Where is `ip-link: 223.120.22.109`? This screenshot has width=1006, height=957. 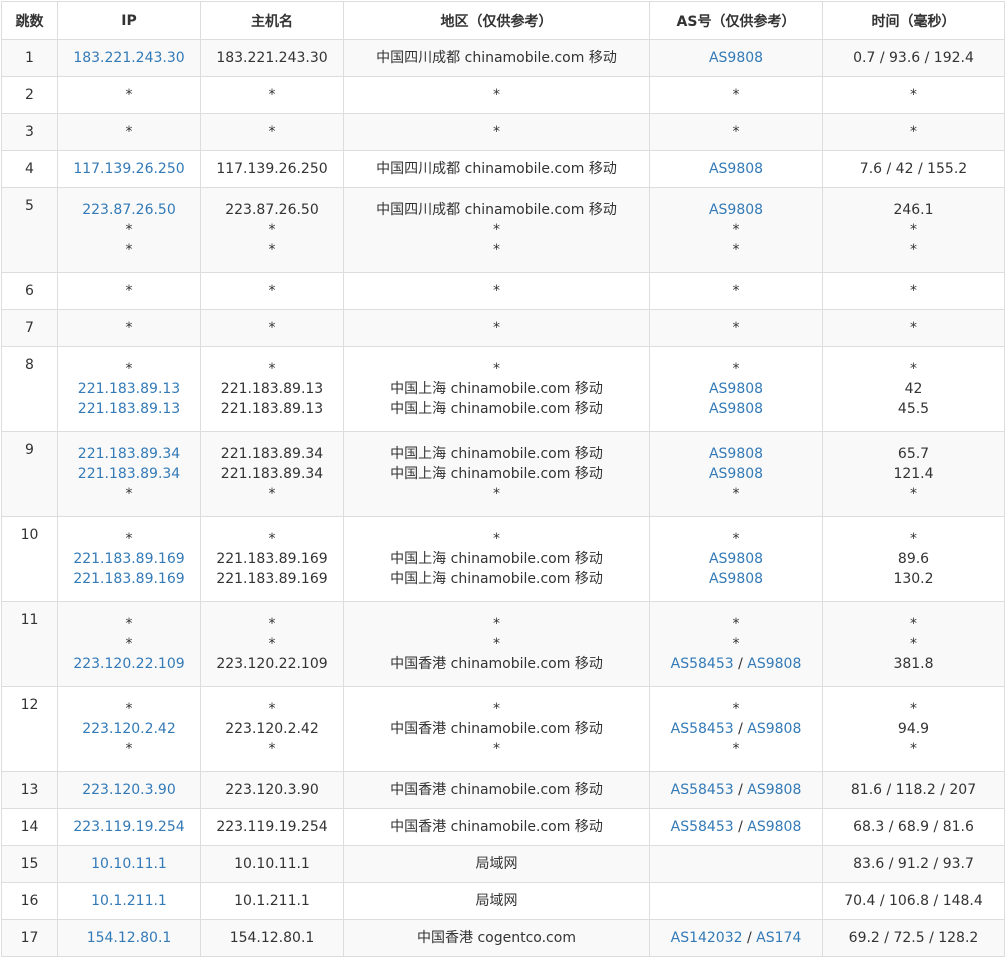 ip-link: 223.120.22.109 is located at coordinates (128, 664).